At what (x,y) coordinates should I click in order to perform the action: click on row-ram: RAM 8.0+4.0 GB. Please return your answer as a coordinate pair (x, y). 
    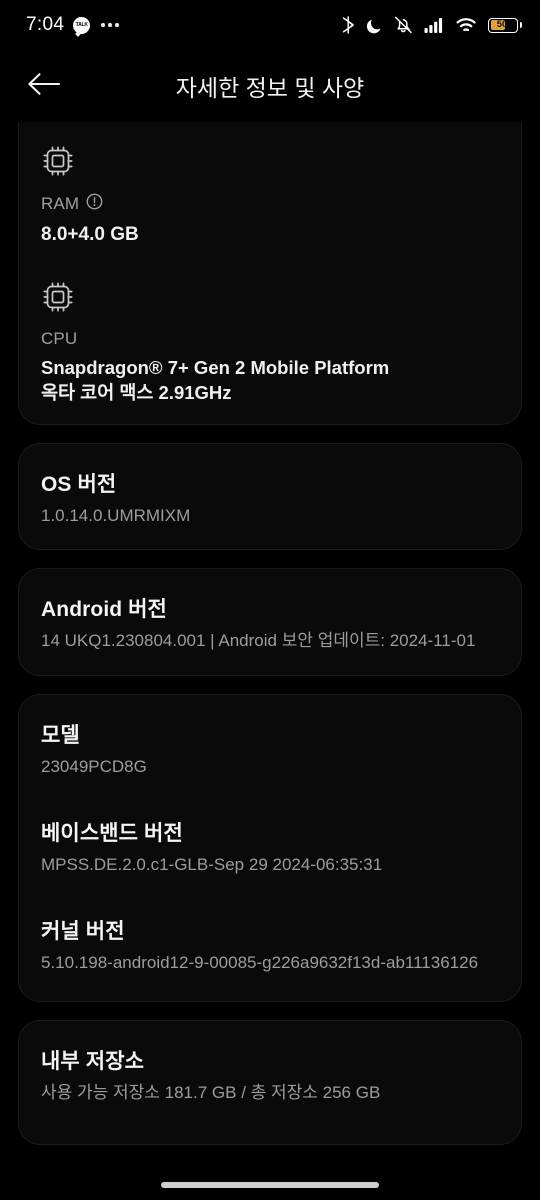
    Looking at the image, I should click on (270, 194).